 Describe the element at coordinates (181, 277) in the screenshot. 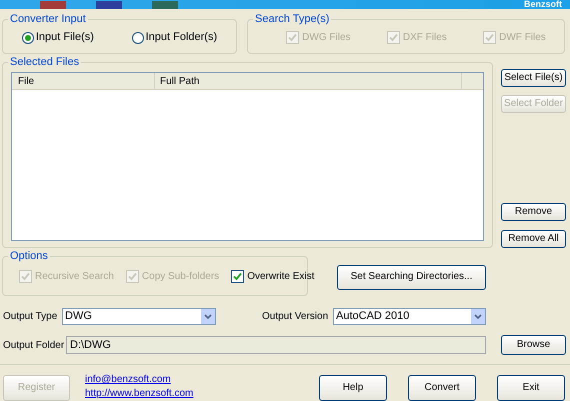

I see `checkbox-label: Copy Sub-folders` at that location.